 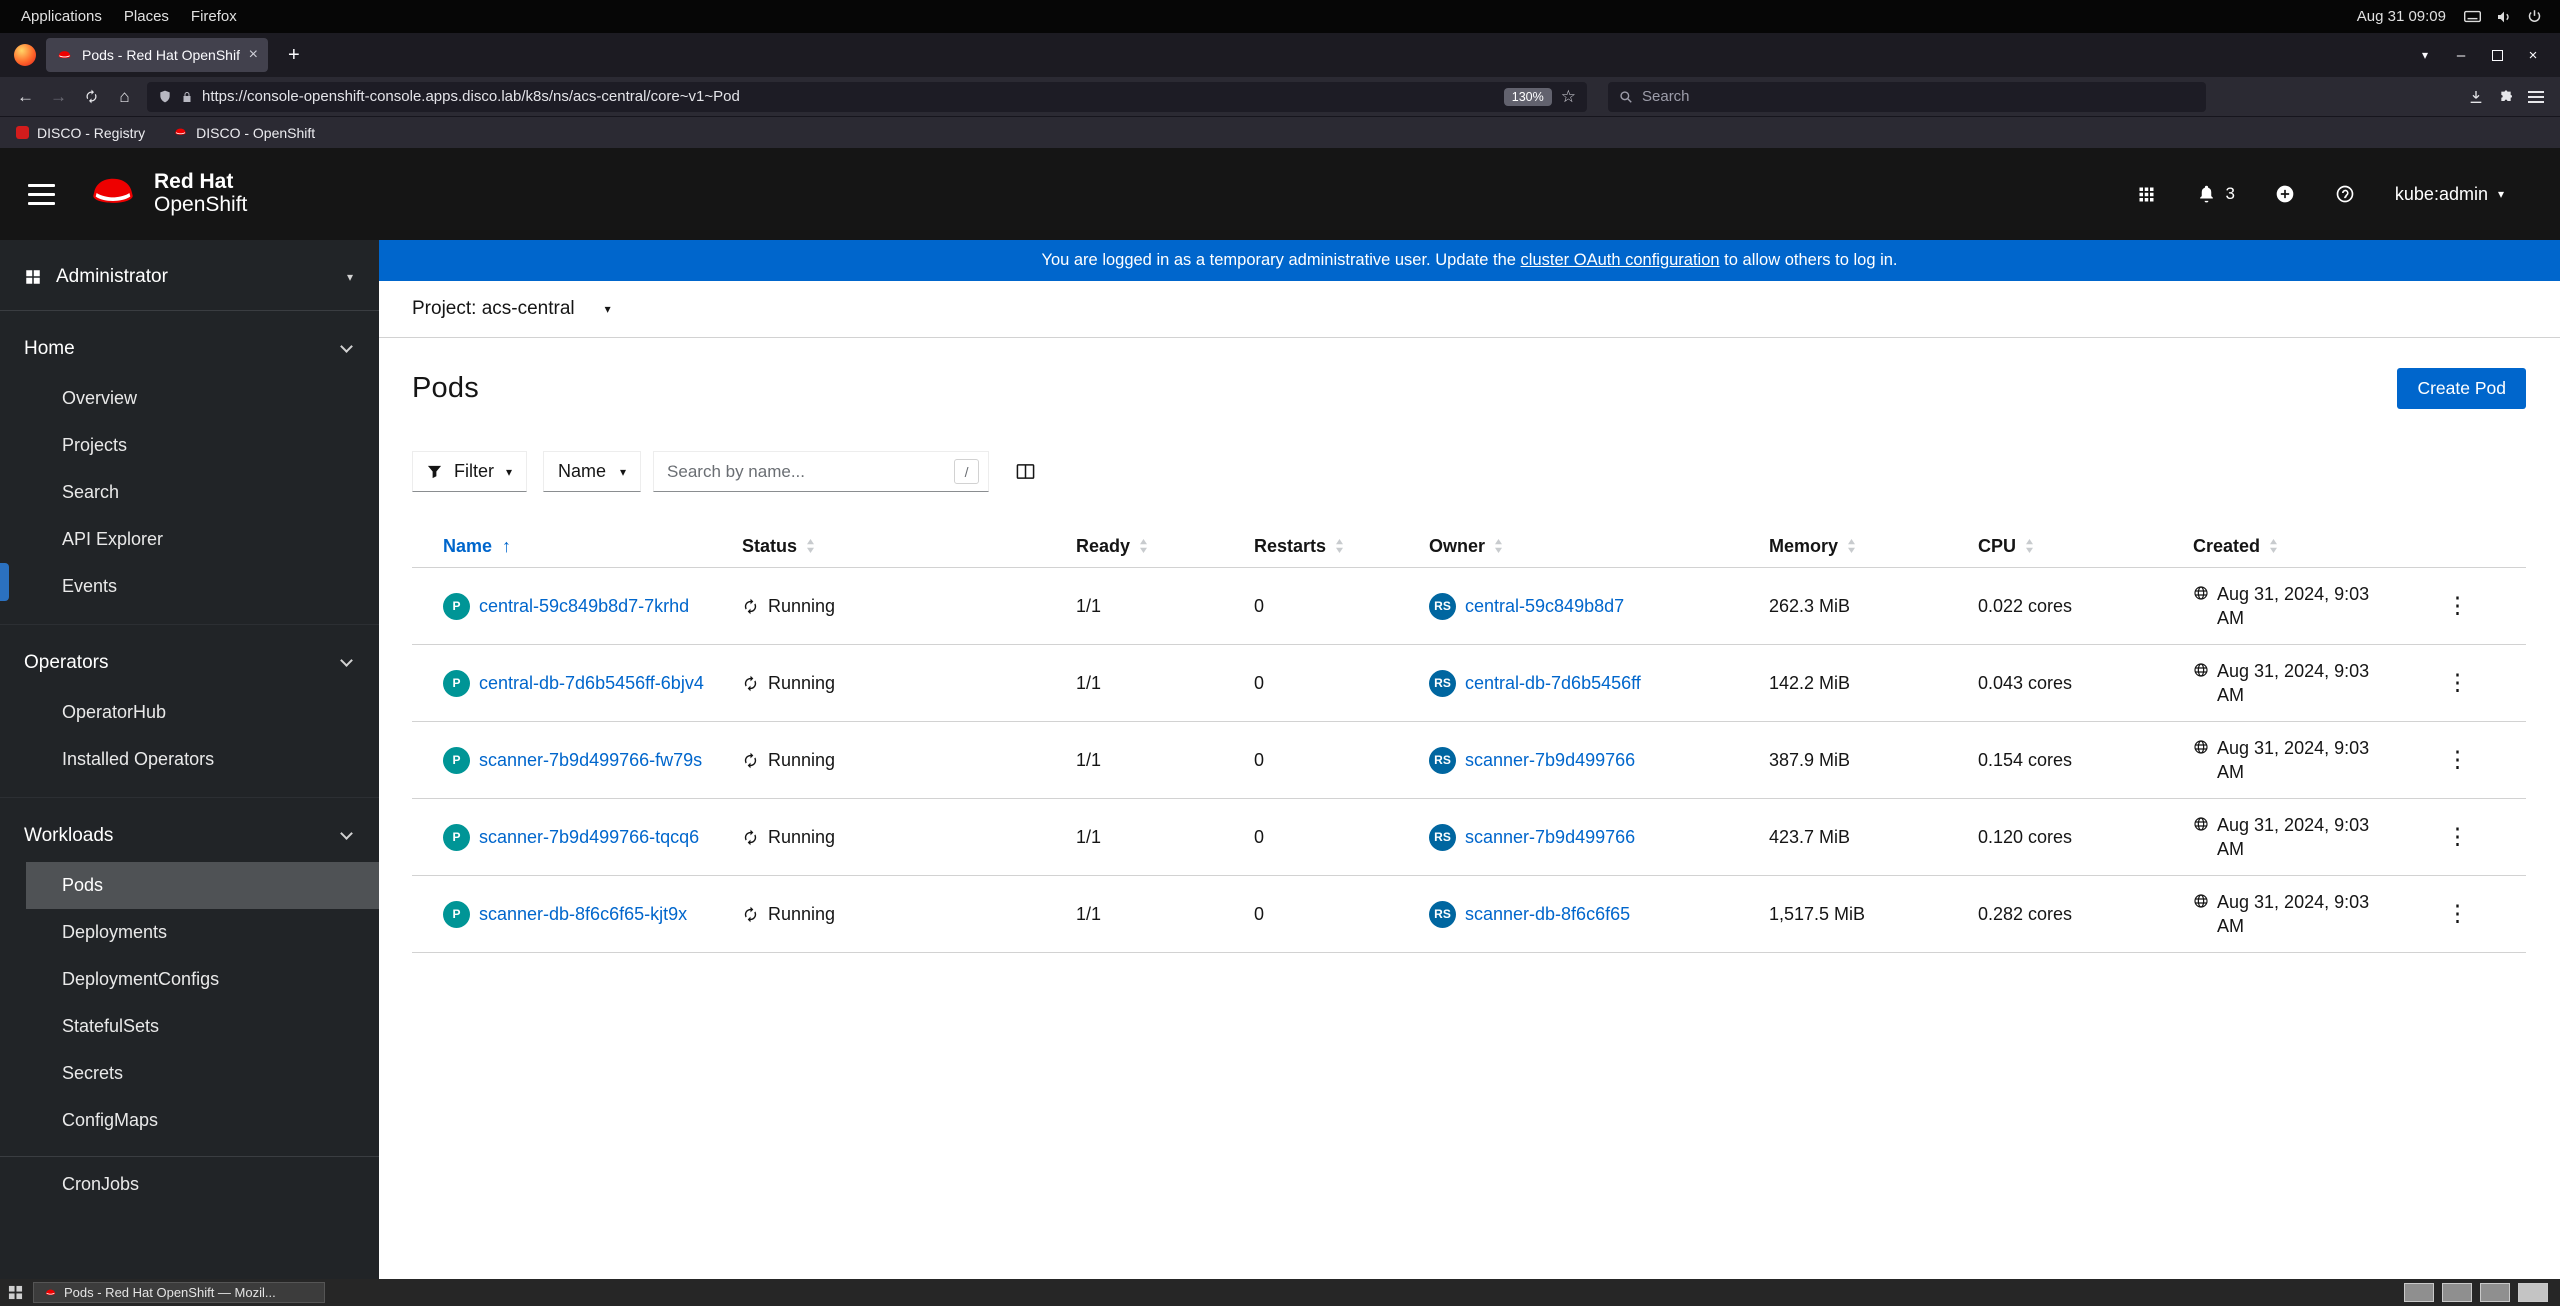 I want to click on column-management-icon, so click(x=1025, y=471).